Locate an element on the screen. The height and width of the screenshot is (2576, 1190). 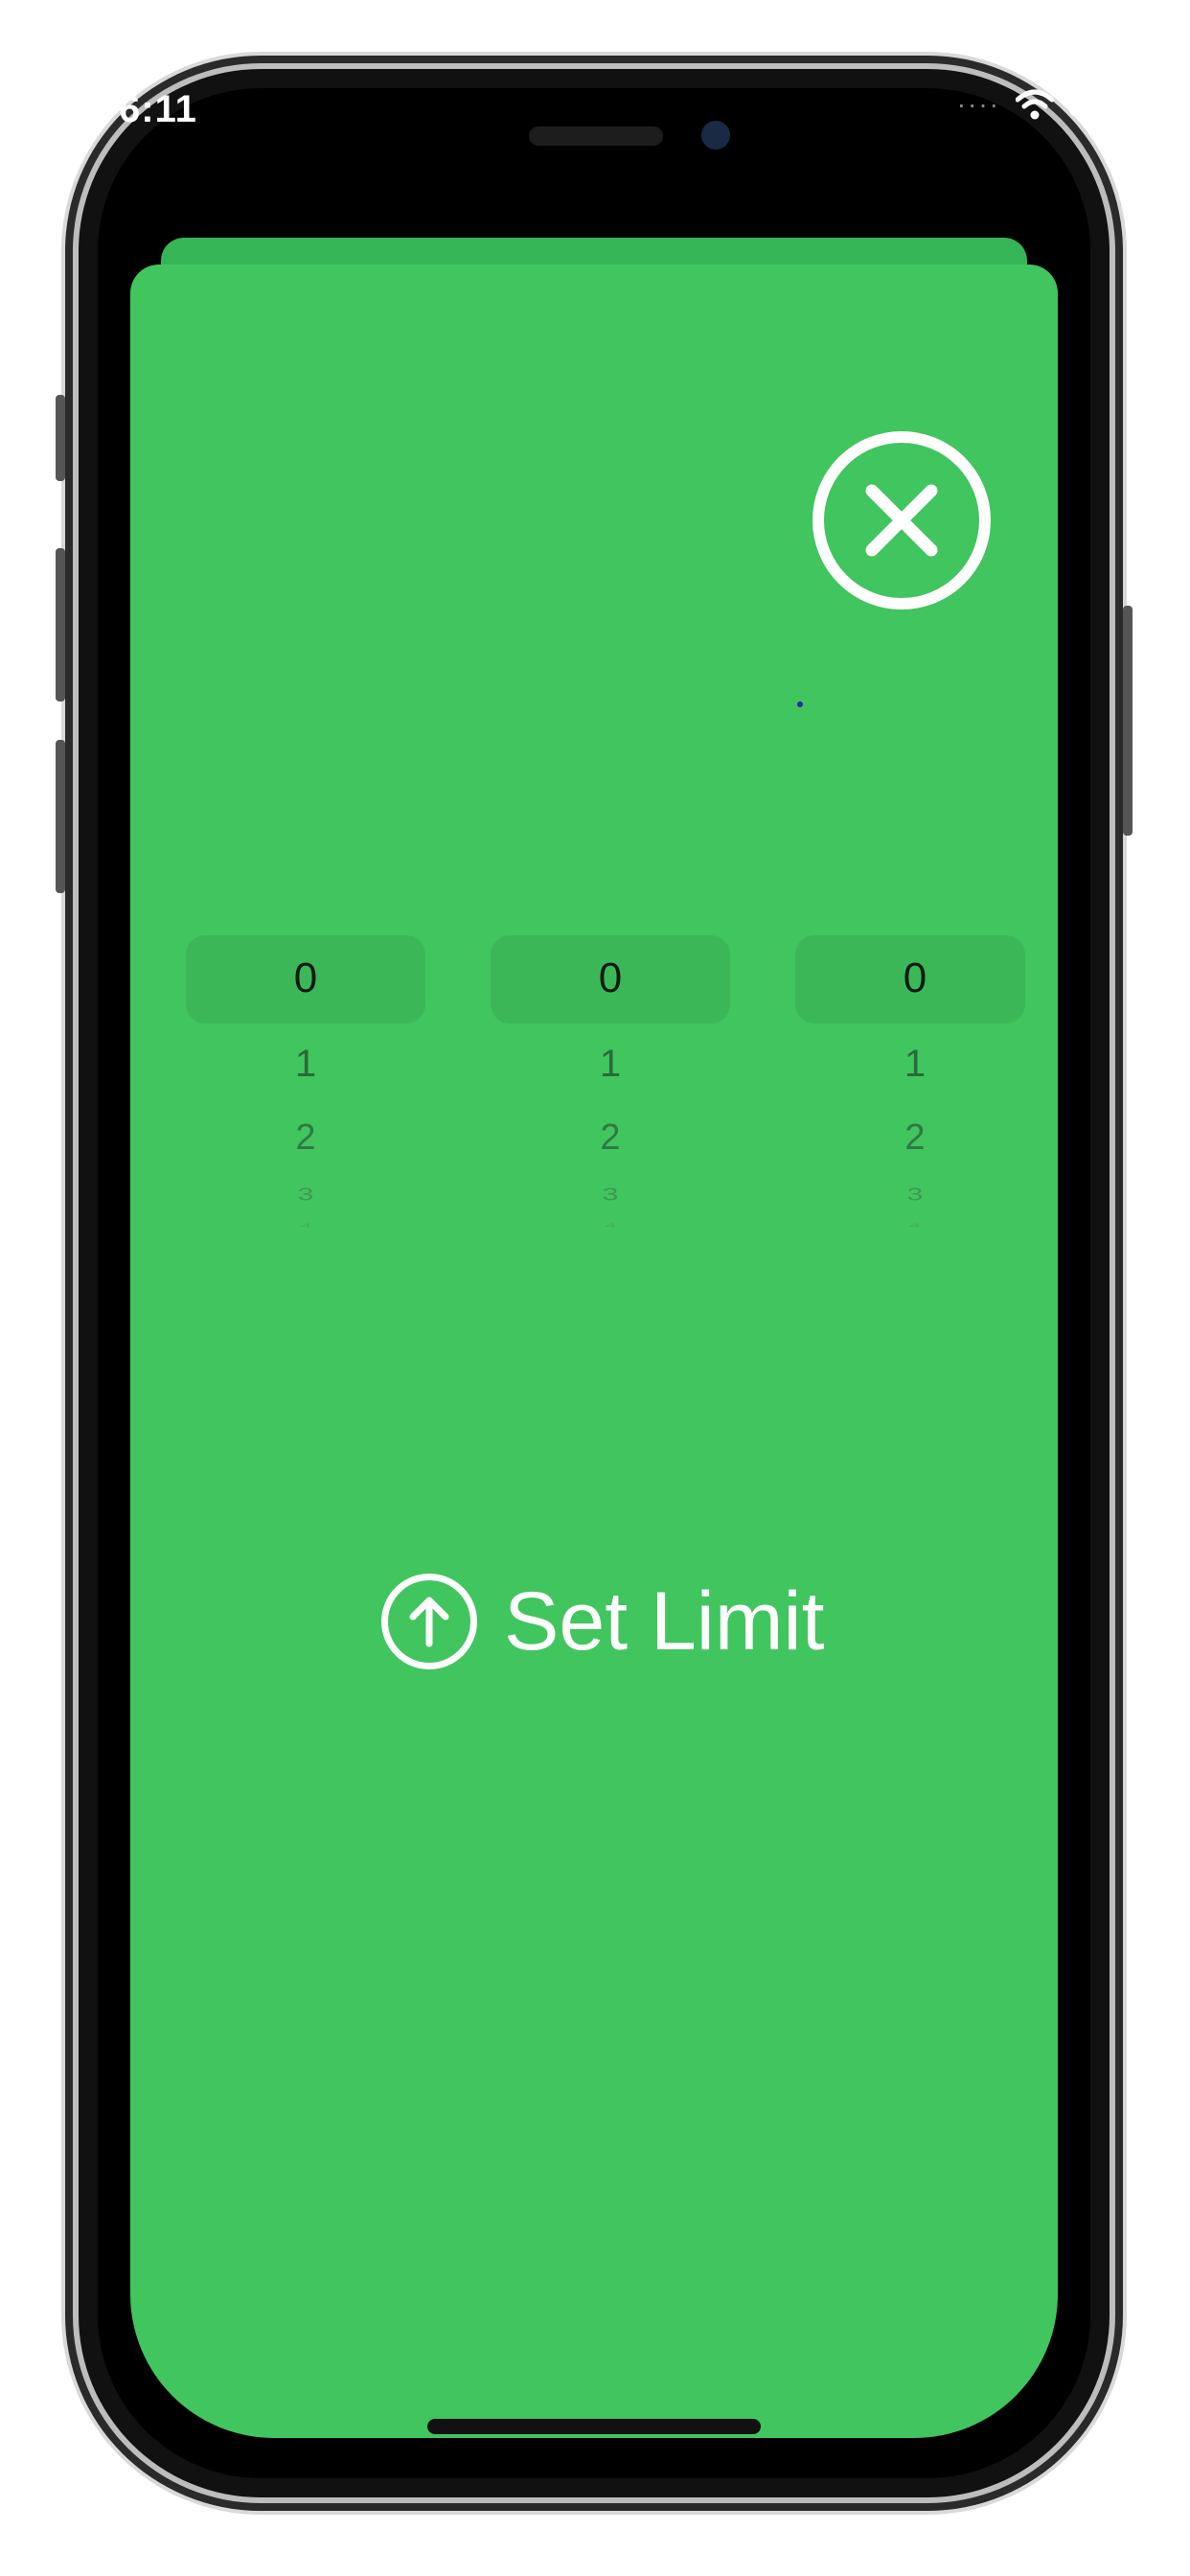
battery-icon is located at coordinates (1098, 104).